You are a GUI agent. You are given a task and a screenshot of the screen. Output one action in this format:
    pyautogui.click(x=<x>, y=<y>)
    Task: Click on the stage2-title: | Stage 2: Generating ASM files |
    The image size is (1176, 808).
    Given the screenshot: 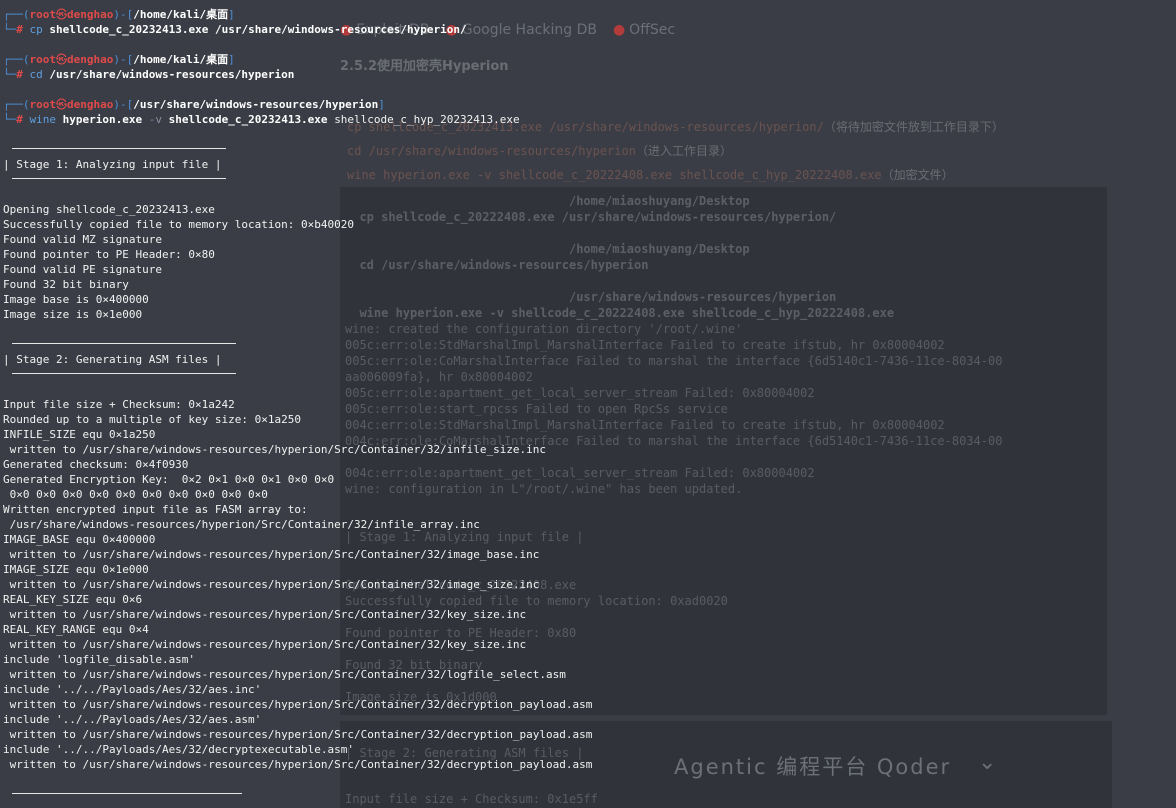 What is the action you would take?
    pyautogui.click(x=112, y=359)
    